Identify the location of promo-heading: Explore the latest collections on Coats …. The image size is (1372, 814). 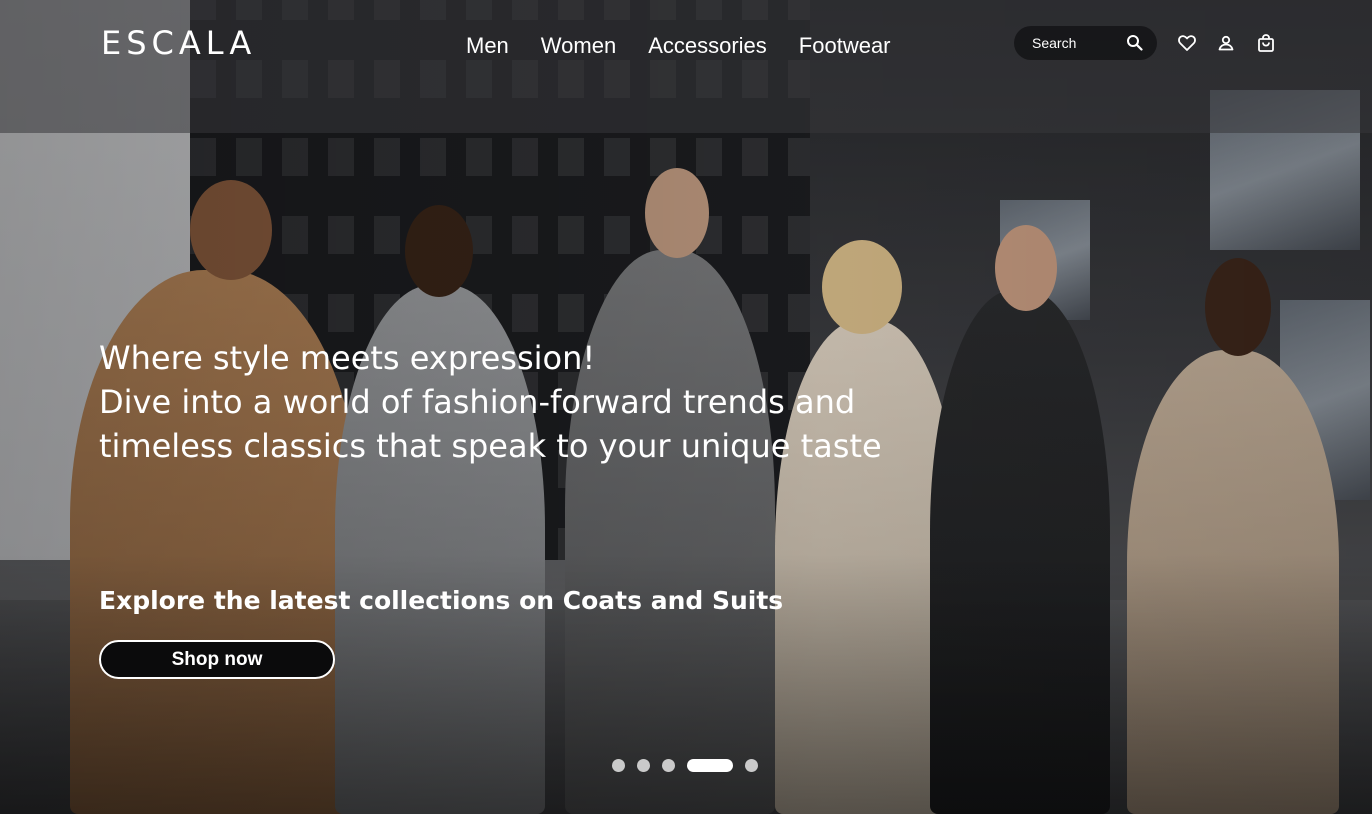
(441, 600).